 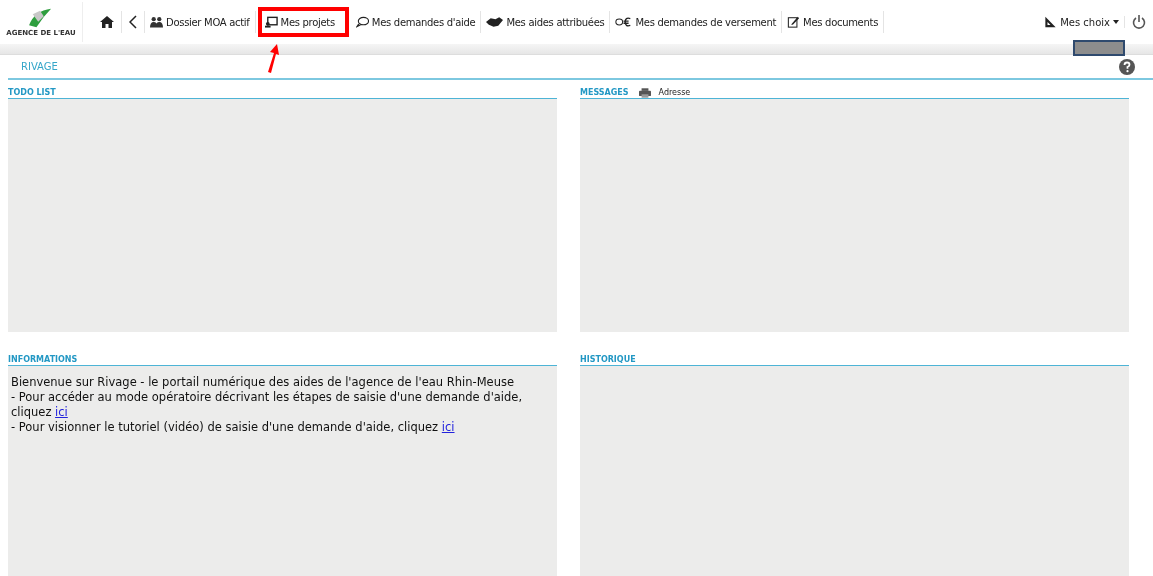 I want to click on nav-link: Mes documents, so click(x=833, y=22).